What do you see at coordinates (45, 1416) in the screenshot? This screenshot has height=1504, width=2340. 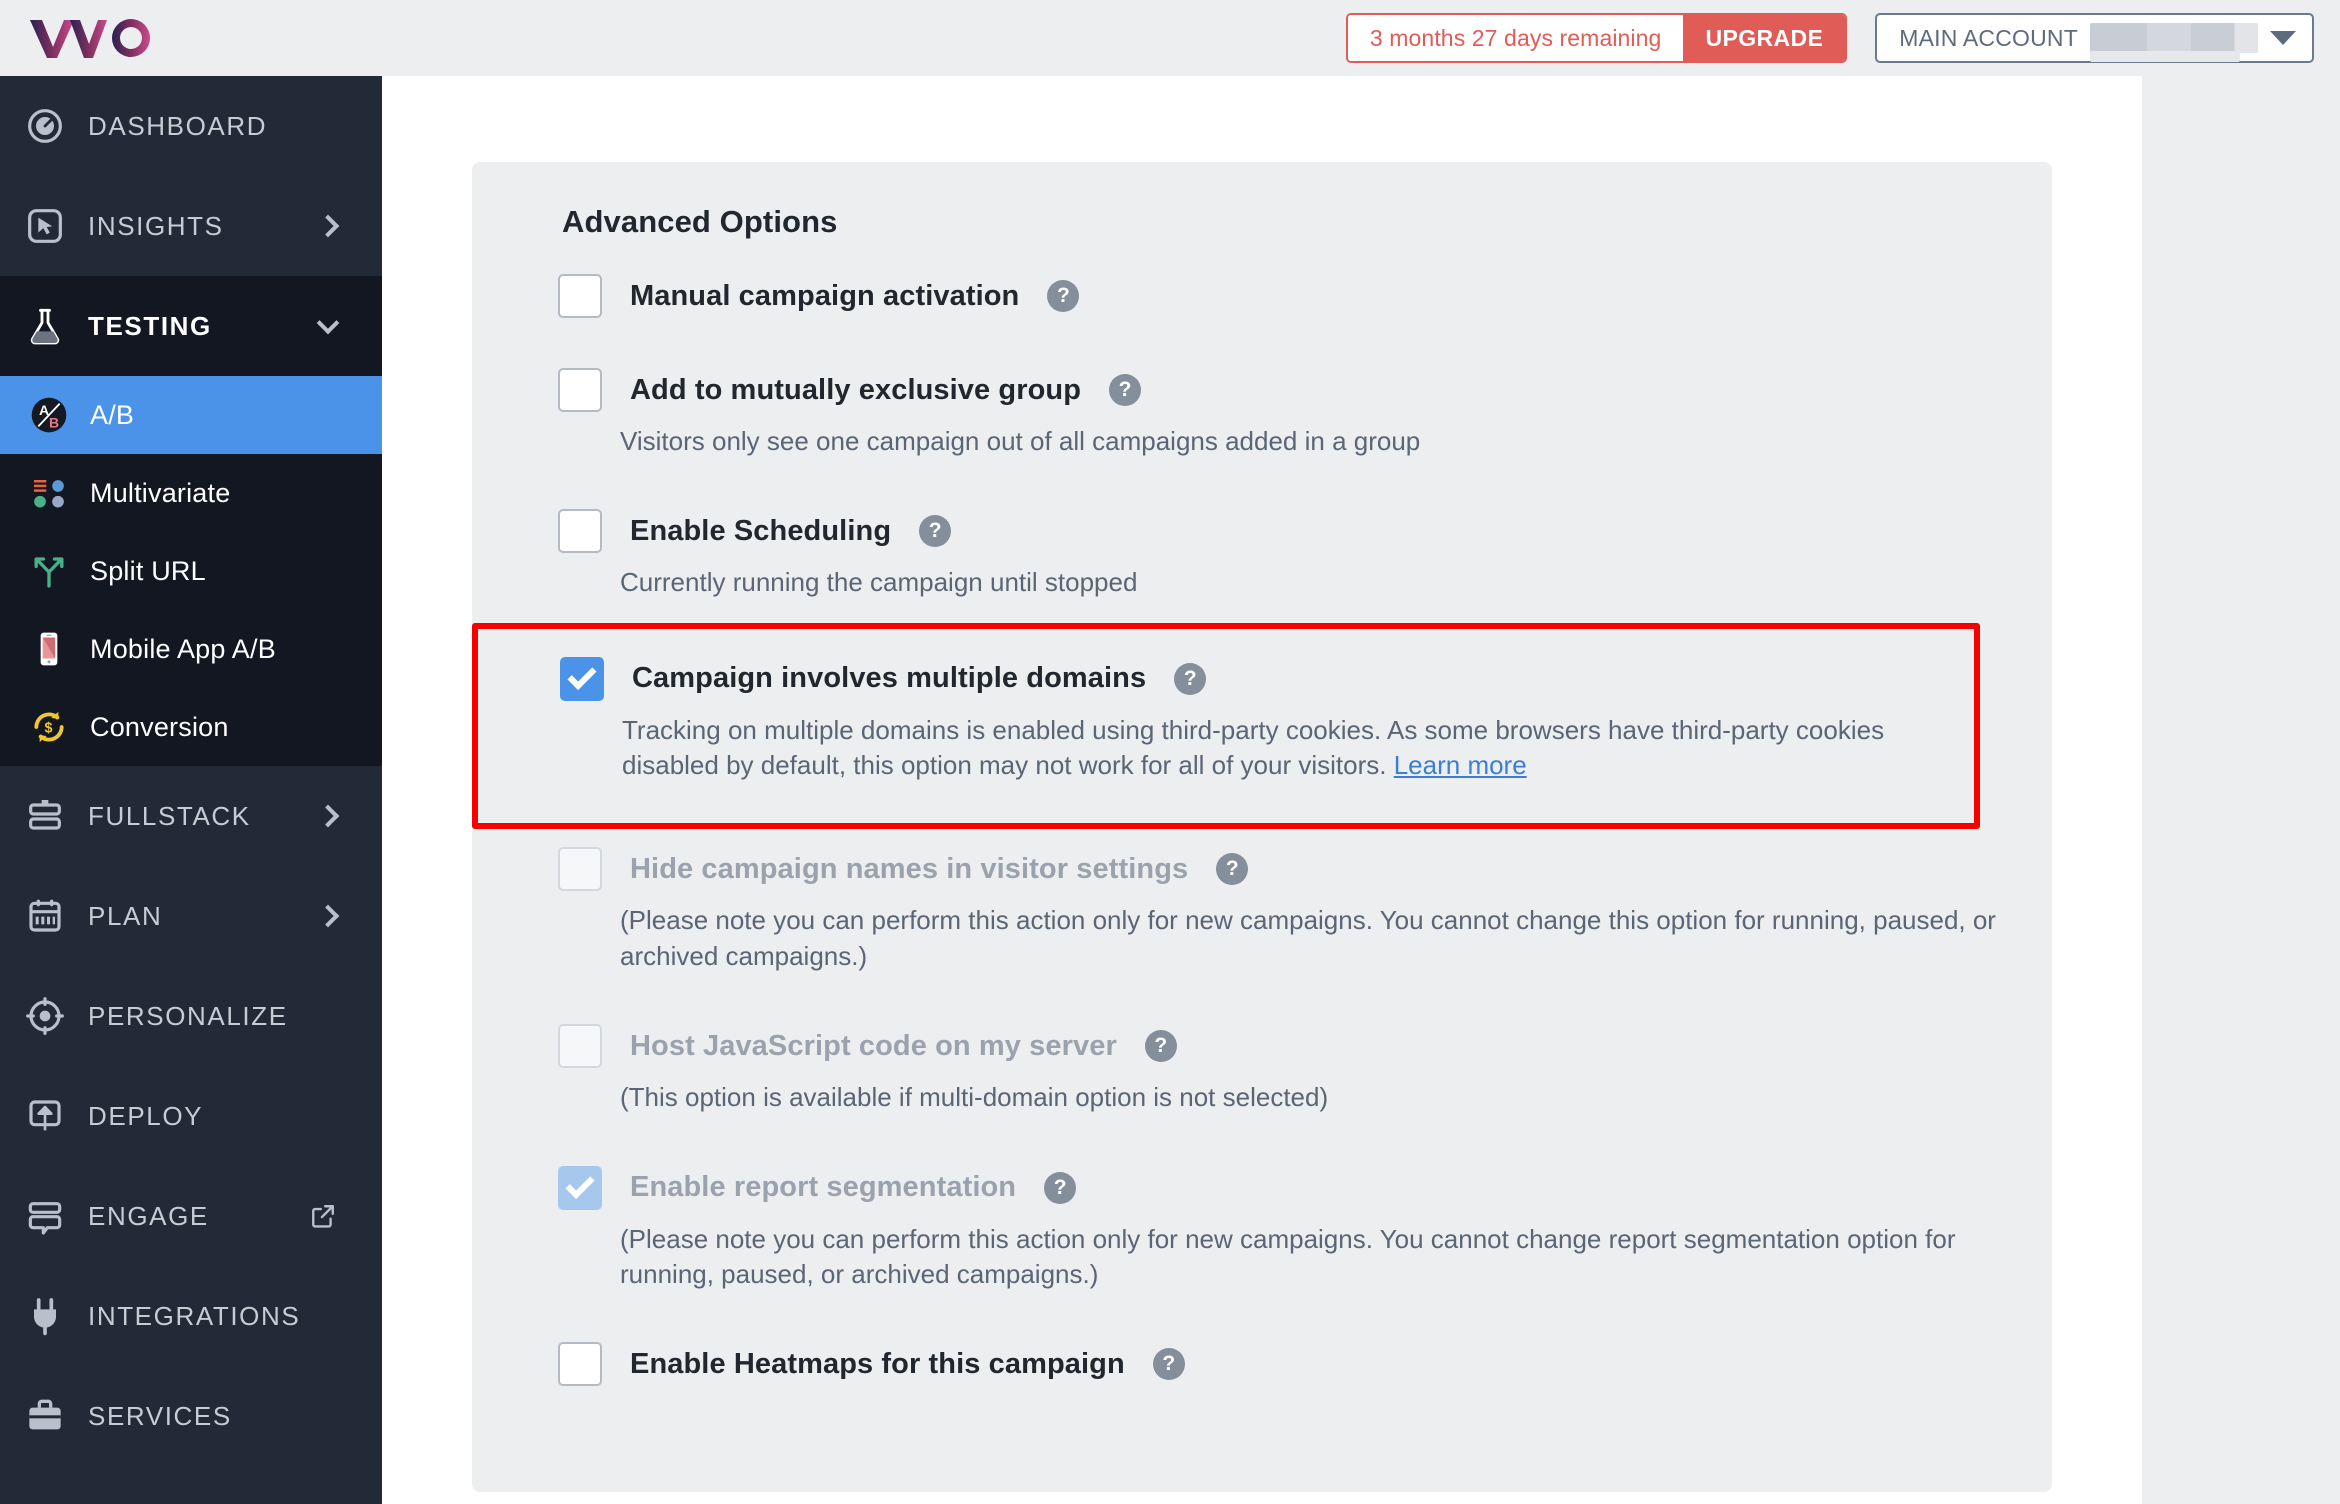 I see `briefcase-icon` at bounding box center [45, 1416].